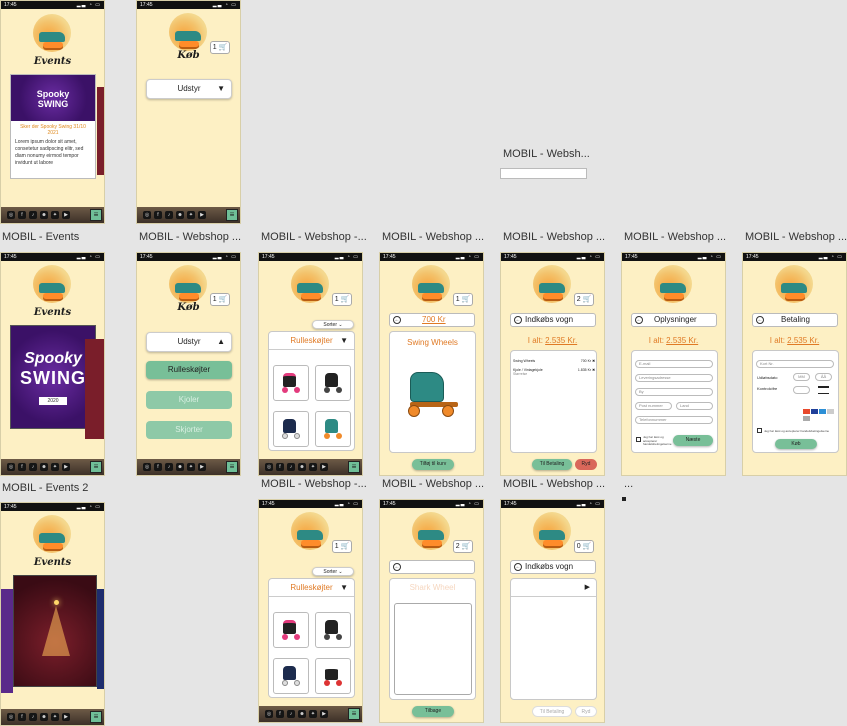 The height and width of the screenshot is (726, 847). I want to click on empty-row: ▶, so click(553, 588).